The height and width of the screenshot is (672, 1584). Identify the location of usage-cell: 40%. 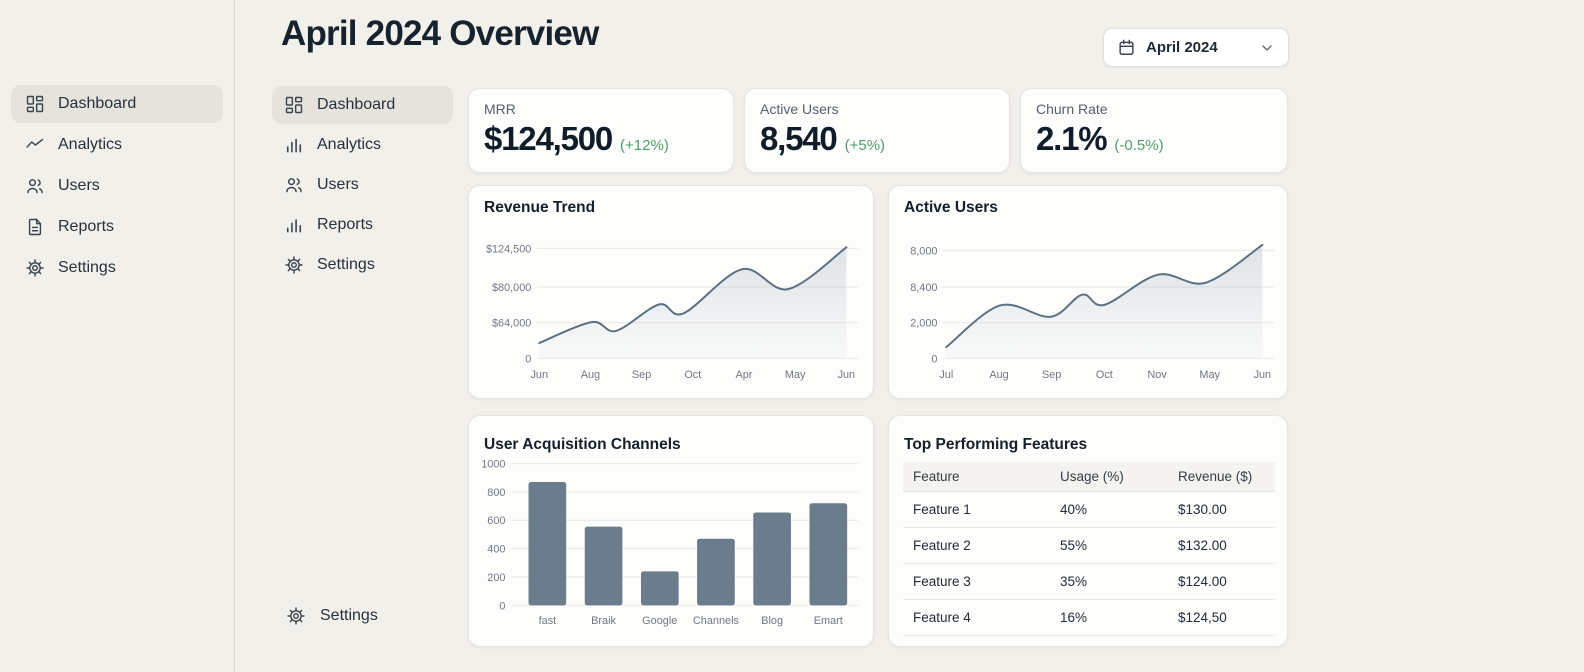
(1118, 509).